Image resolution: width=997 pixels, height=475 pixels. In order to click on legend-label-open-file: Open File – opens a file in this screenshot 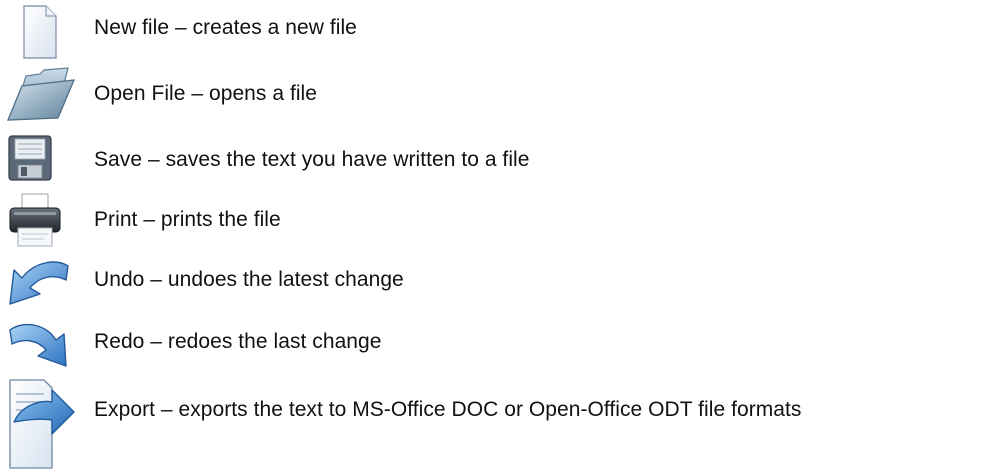, I will do `click(206, 93)`.